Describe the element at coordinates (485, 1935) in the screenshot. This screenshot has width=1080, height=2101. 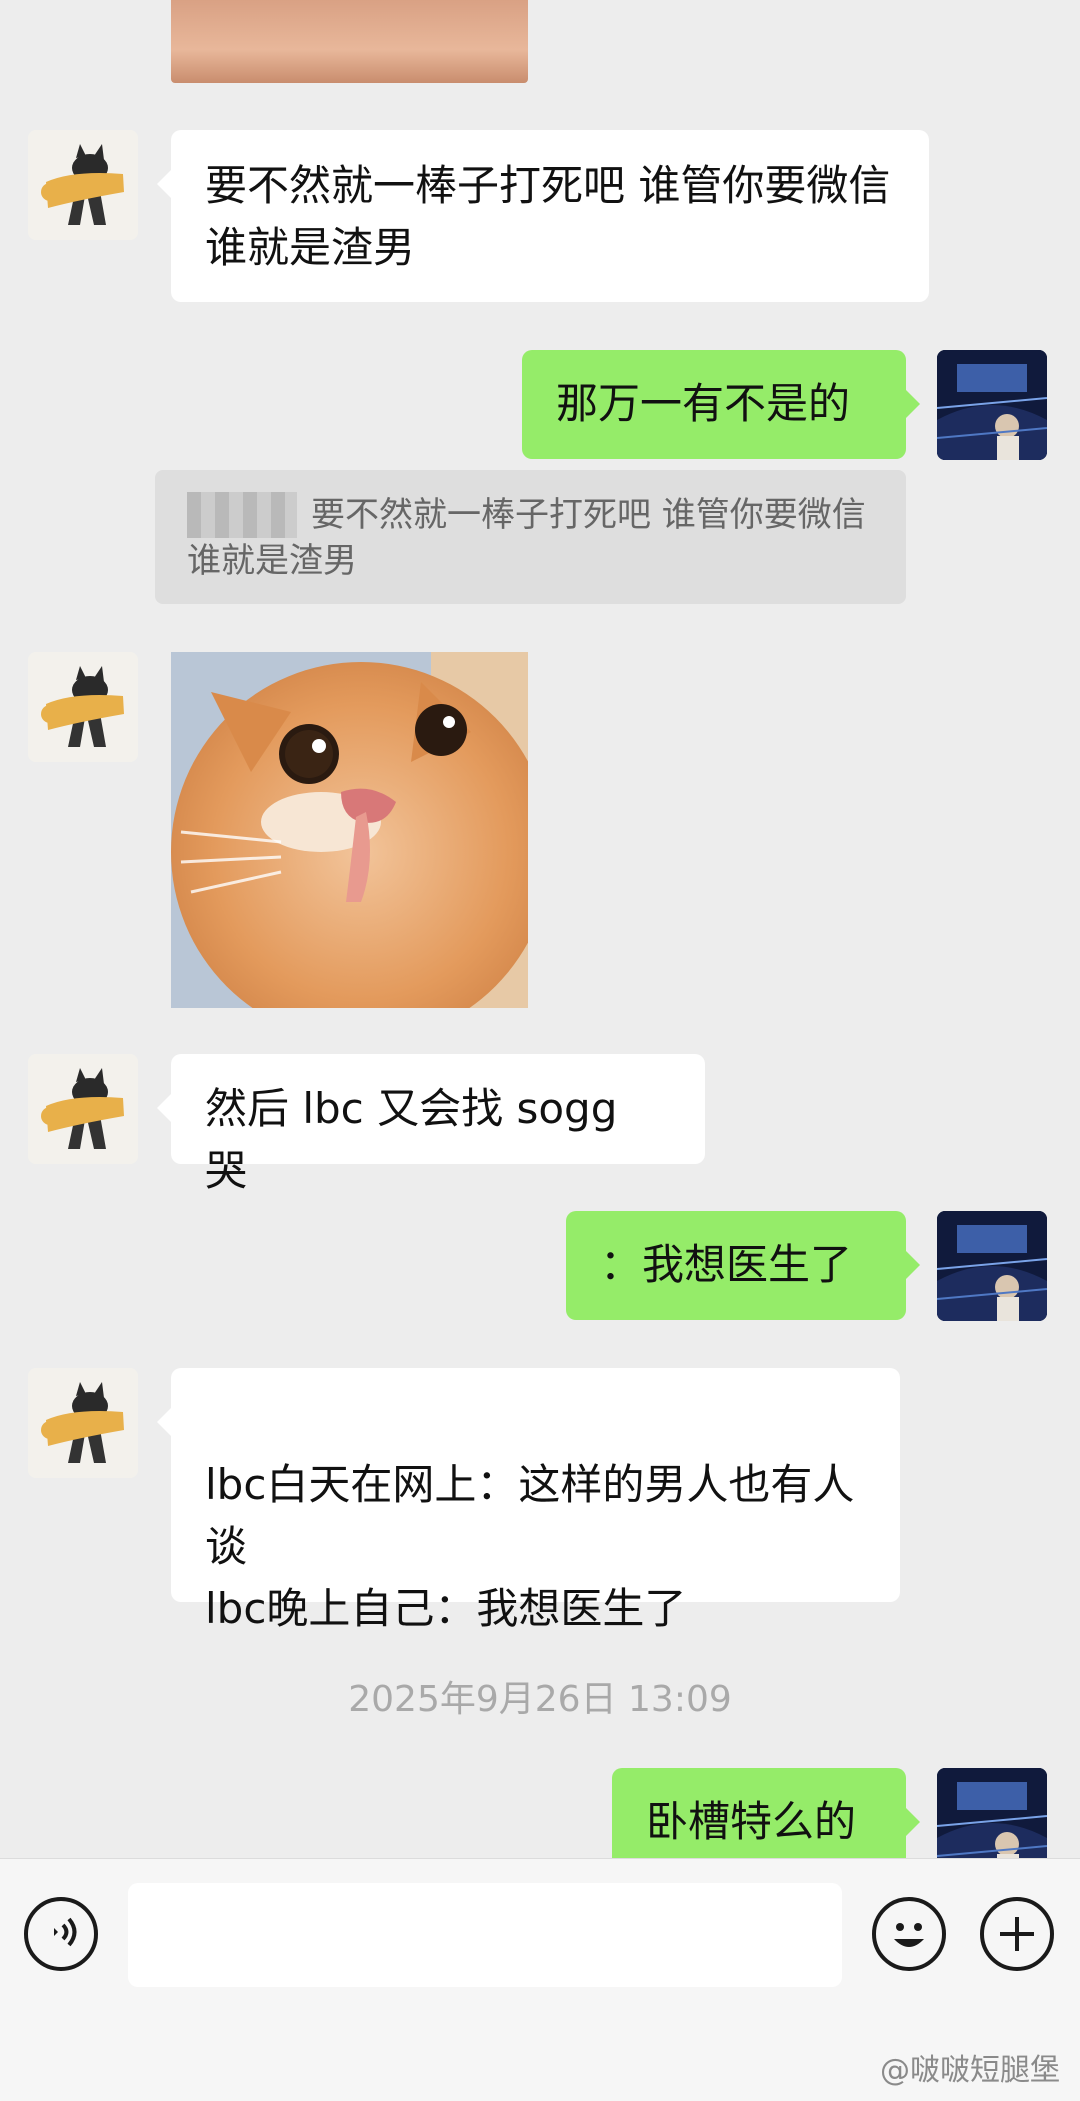
I see `message-input` at that location.